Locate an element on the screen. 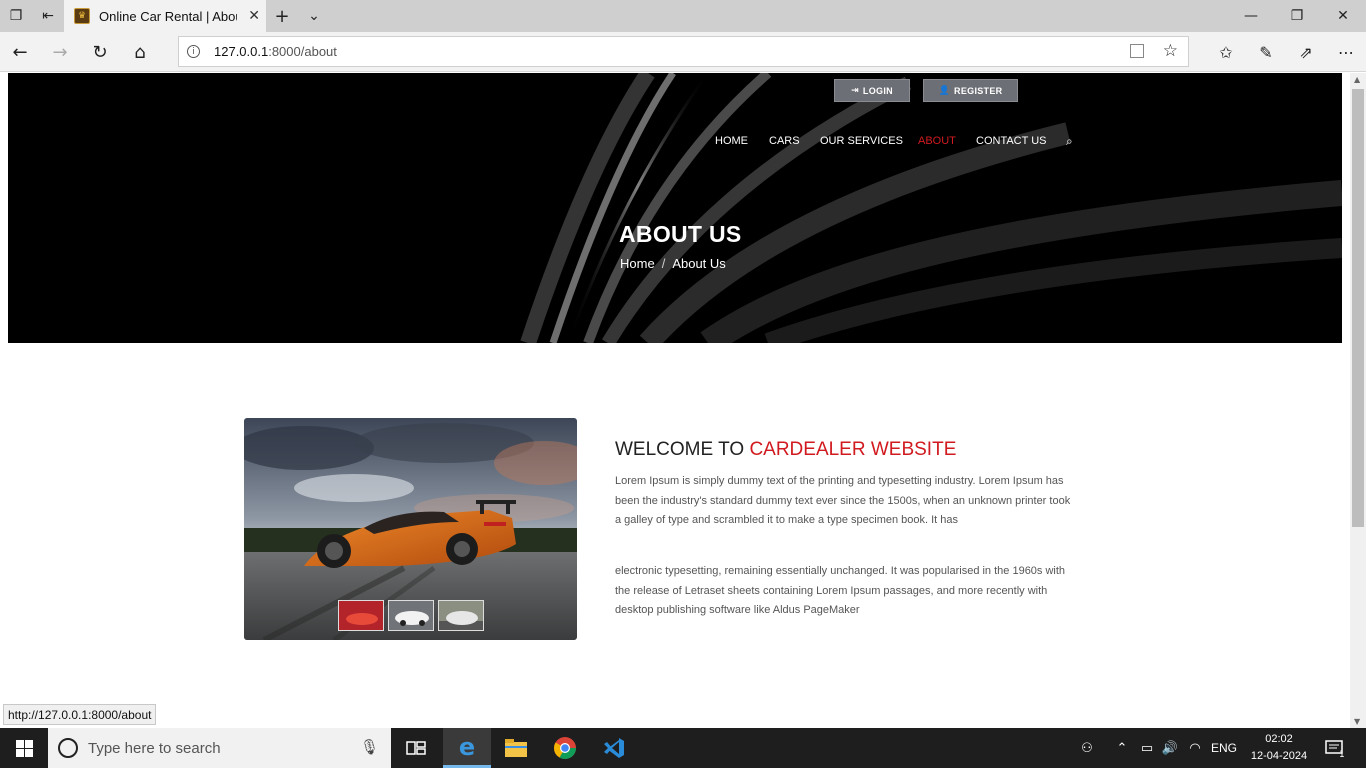 The height and width of the screenshot is (768, 1366). browser-nav-bar: ← → ↻ ⌂ i 127.0.0.1:8000/about ☆ ✩ ✎ ⇗ ⋯ is located at coordinates (683, 52).